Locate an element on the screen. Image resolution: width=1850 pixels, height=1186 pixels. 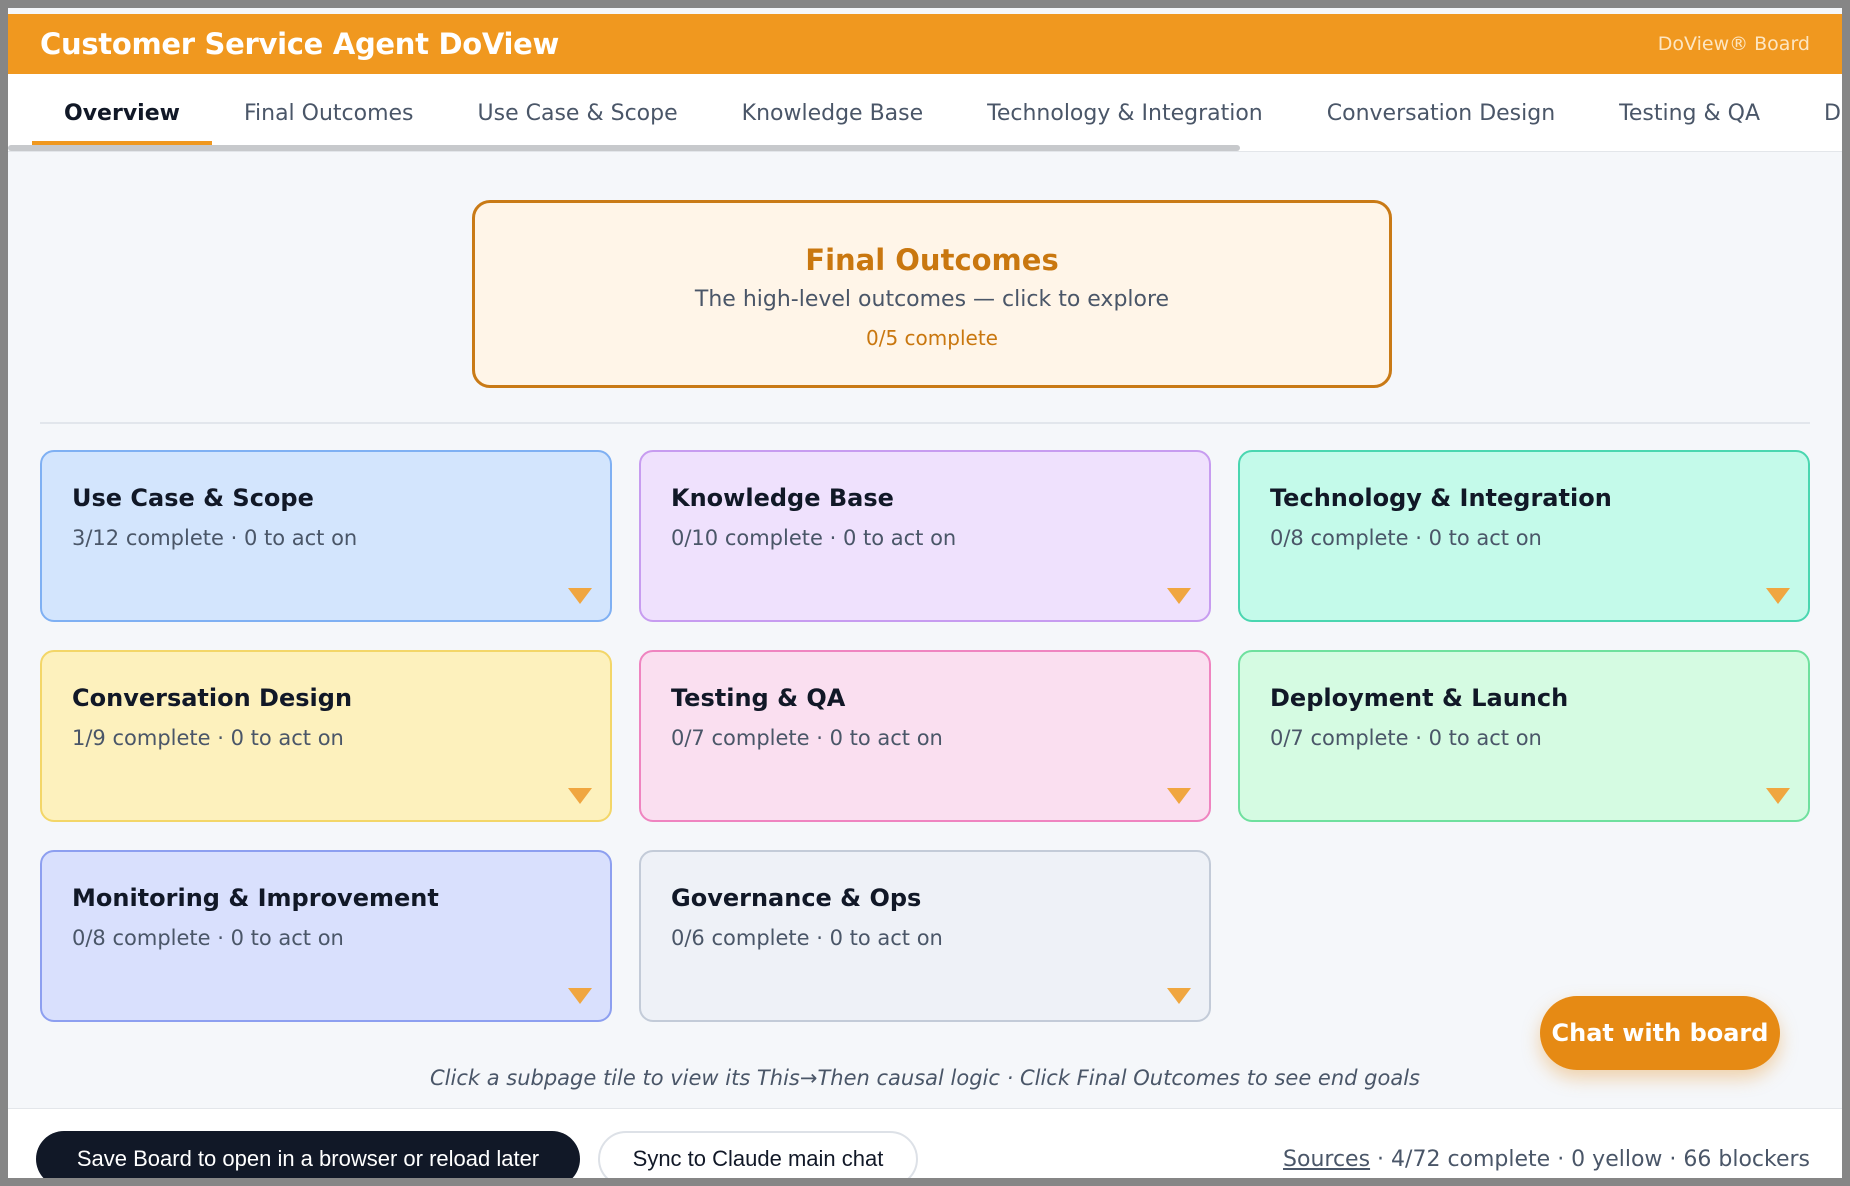
tab-final-outcomes: Final Outcomes is located at coordinates (329, 110).